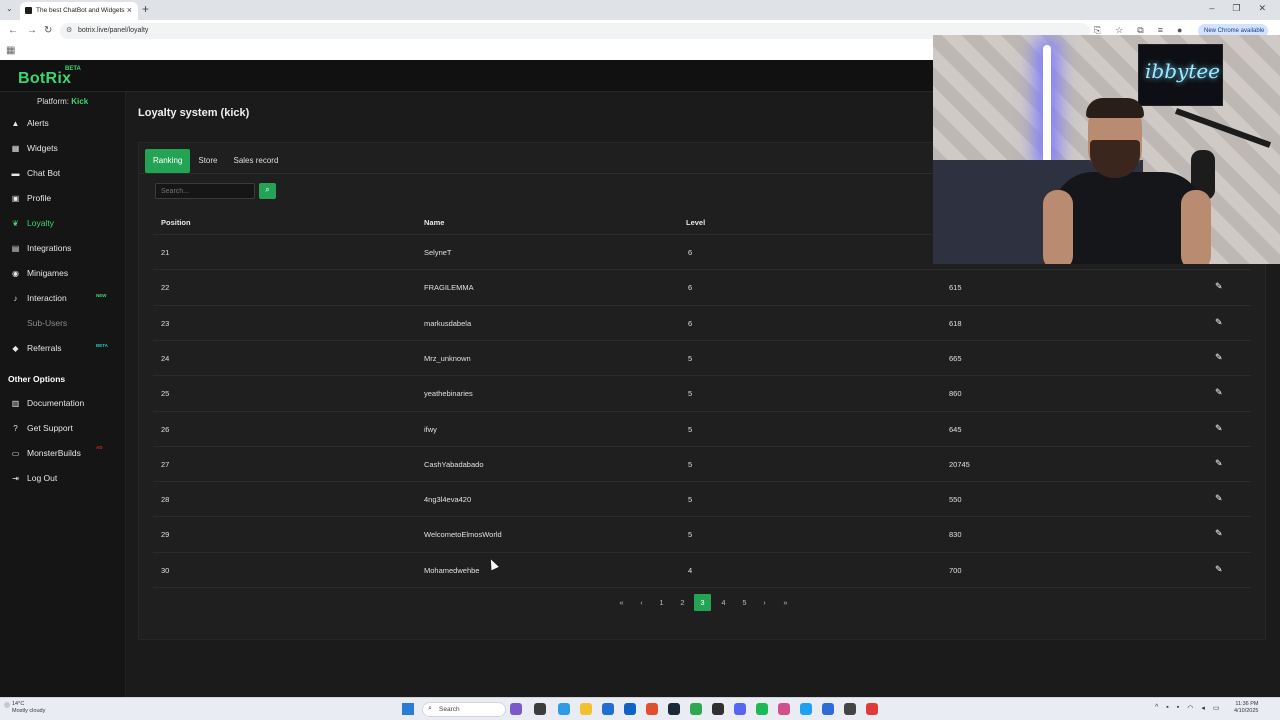 The image size is (1280, 720). What do you see at coordinates (785, 602) in the screenshot?
I see `last-page-button: »` at bounding box center [785, 602].